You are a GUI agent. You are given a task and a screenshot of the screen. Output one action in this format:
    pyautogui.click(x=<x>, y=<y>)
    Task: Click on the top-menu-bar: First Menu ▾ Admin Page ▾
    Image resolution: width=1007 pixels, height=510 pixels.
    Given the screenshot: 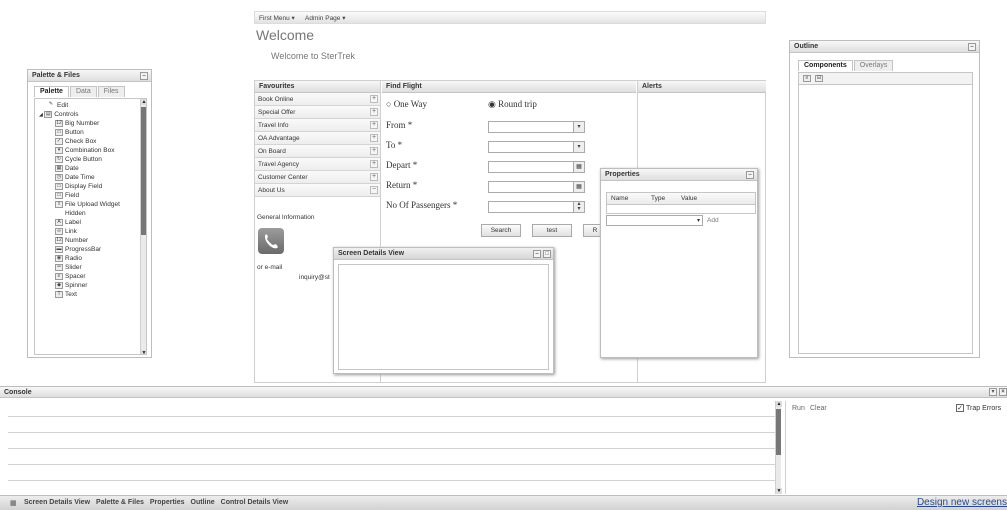 What is the action you would take?
    pyautogui.click(x=510, y=17)
    